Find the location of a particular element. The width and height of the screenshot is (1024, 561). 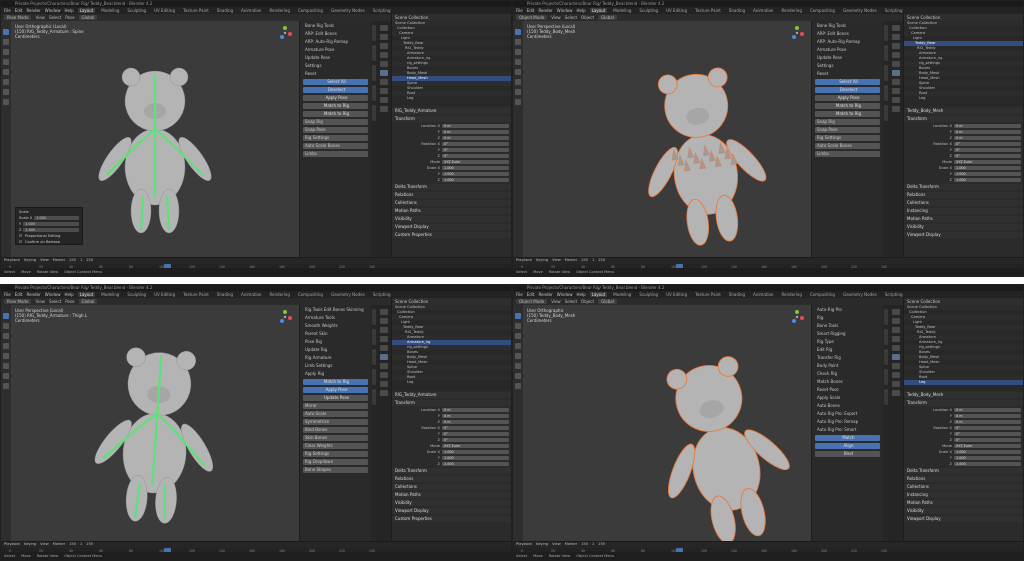

tool-properties-icon is located at coordinates (384, 312).